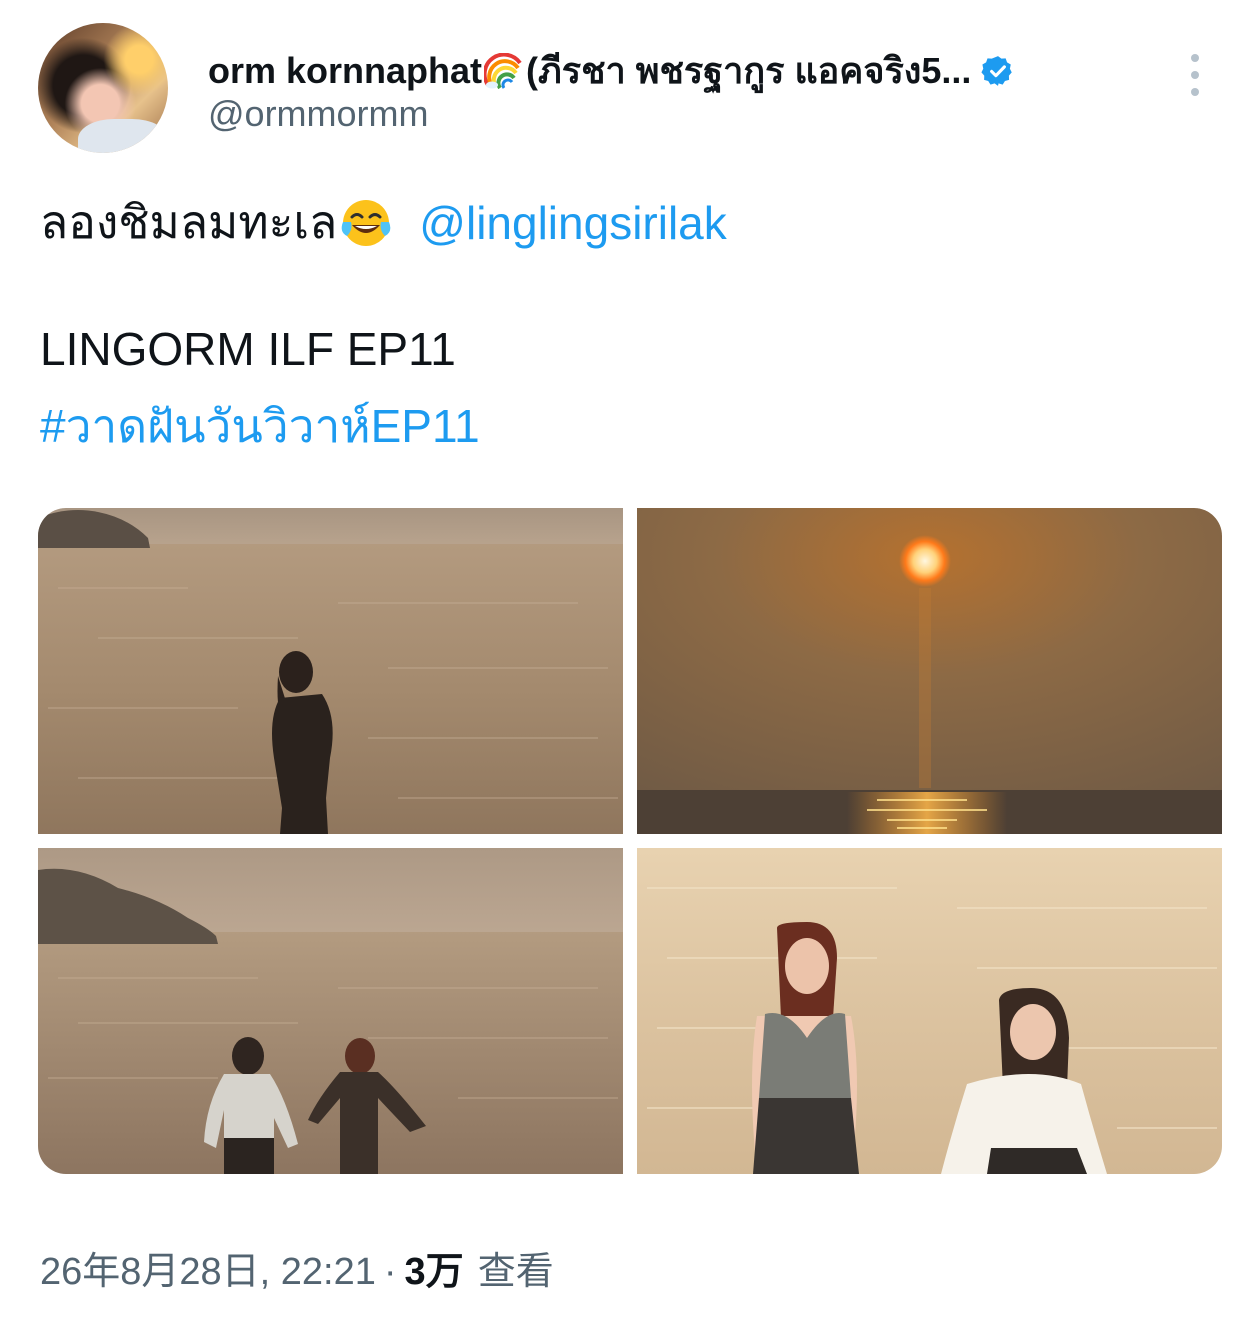  What do you see at coordinates (998, 71) in the screenshot?
I see `verified-badge-icon` at bounding box center [998, 71].